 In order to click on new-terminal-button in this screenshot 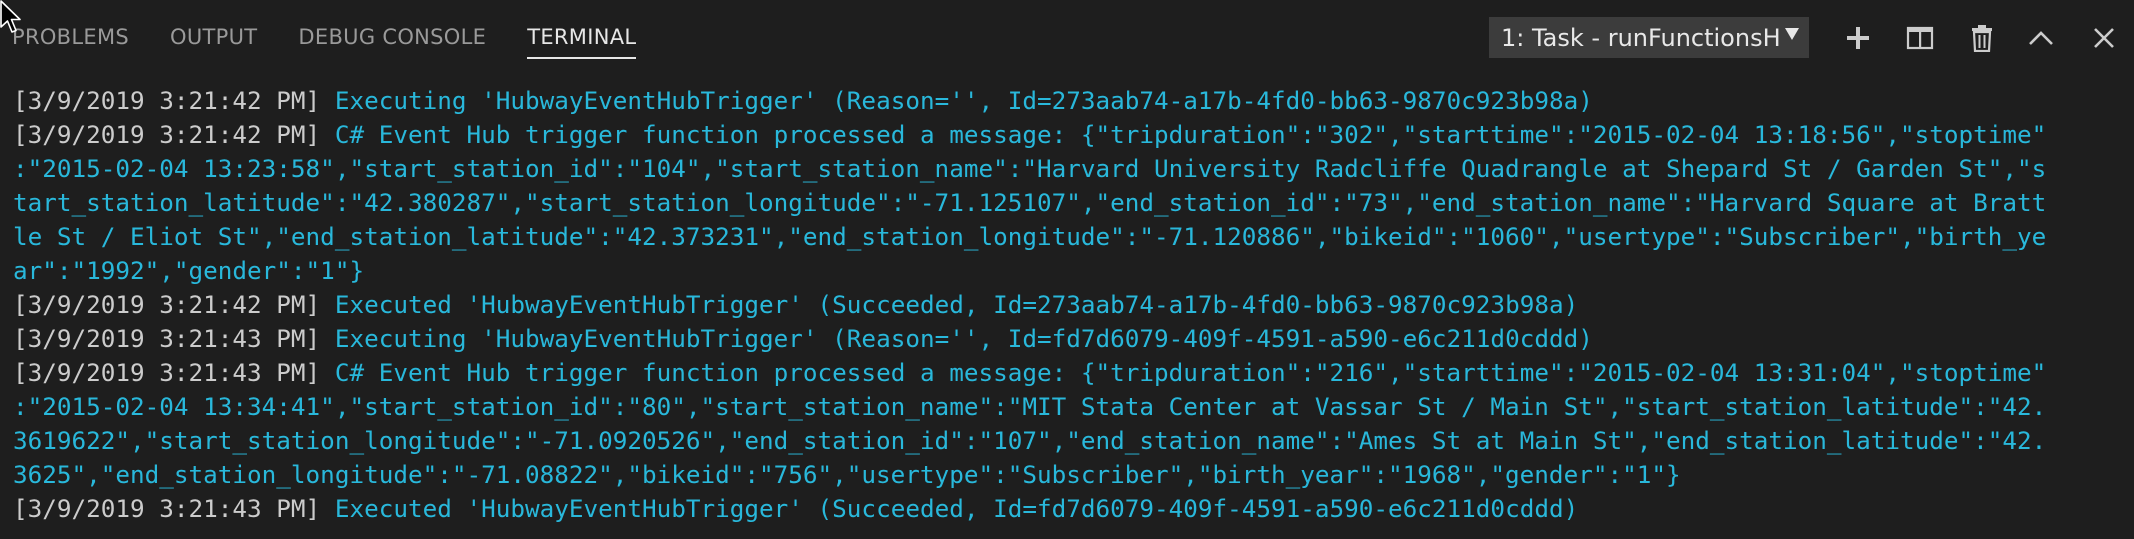, I will do `click(1858, 38)`.